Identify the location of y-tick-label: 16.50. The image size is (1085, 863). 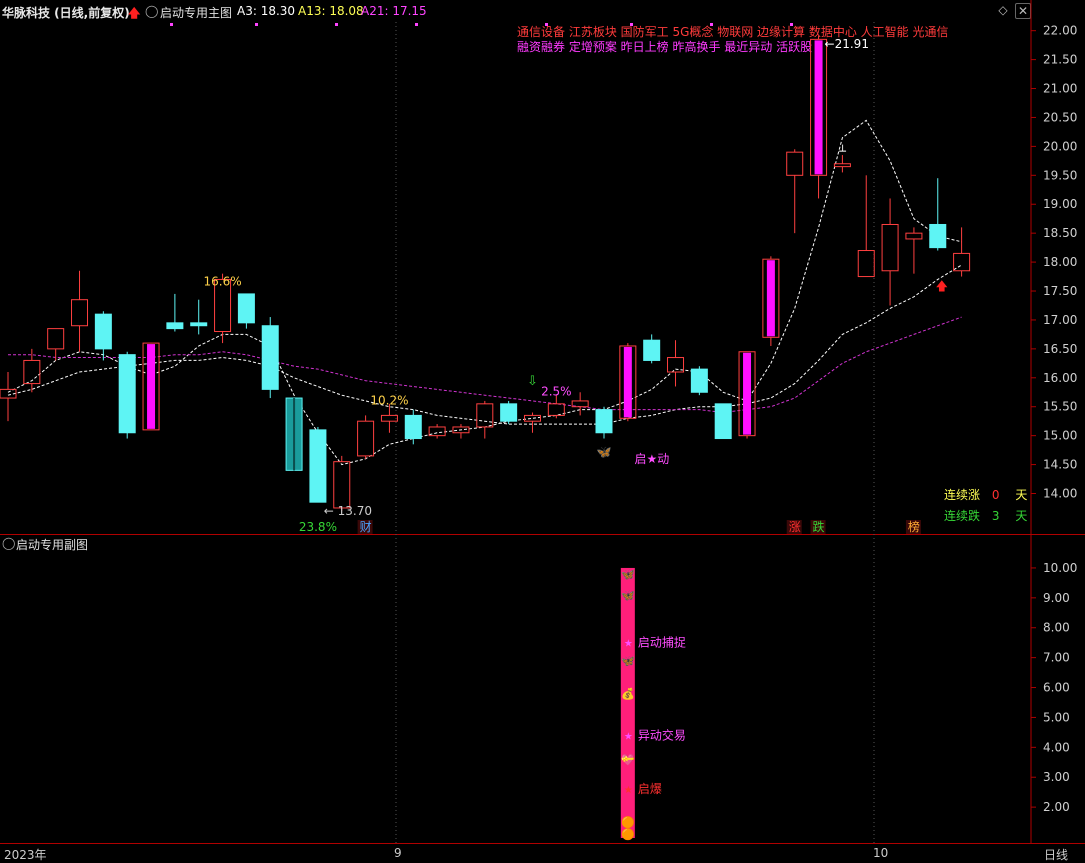
(1060, 349).